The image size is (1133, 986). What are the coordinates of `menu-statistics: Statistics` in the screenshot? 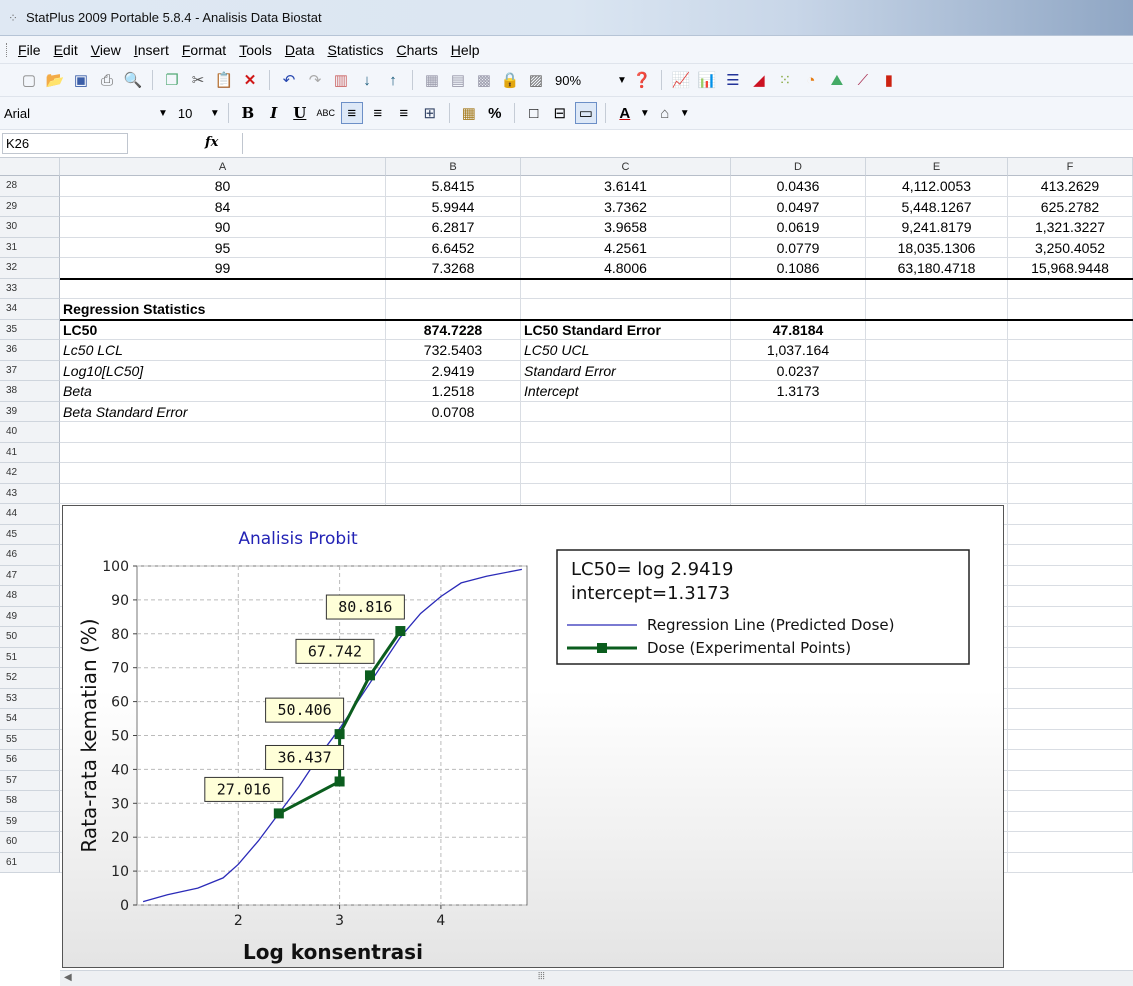 It's located at (355, 50).